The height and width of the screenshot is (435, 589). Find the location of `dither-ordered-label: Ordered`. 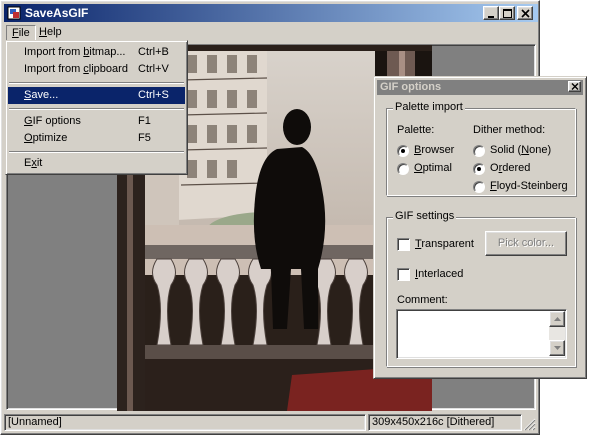

dither-ordered-label: Ordered is located at coordinates (510, 168).